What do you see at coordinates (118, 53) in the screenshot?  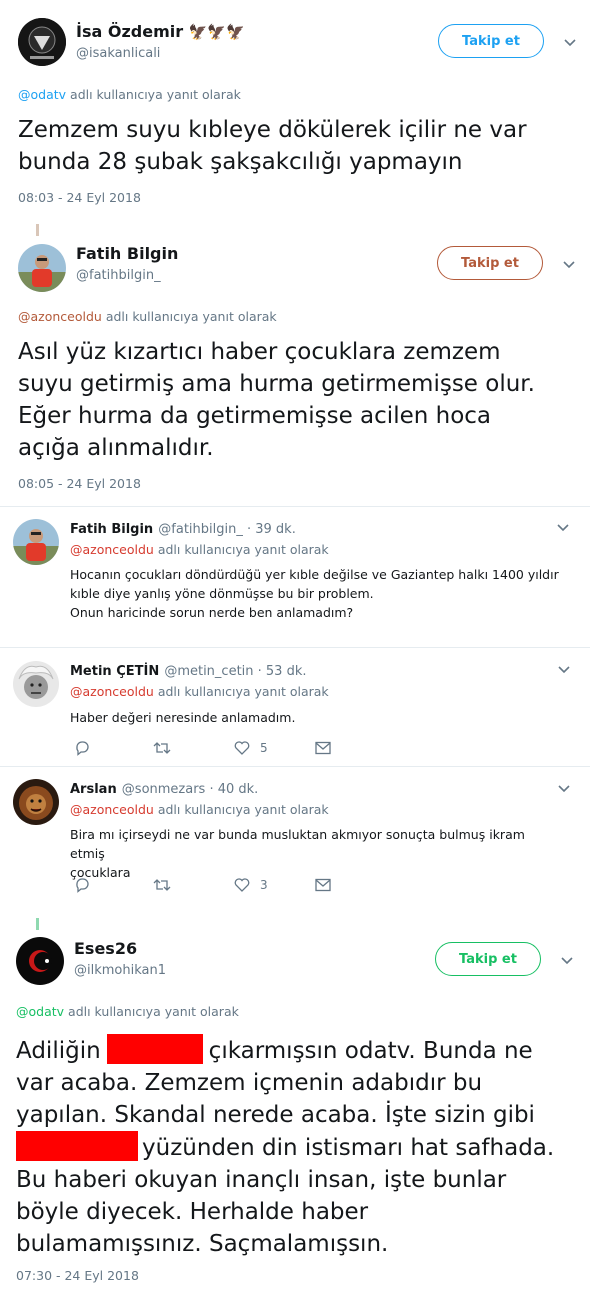 I see `user-handle: @isakanlicali` at bounding box center [118, 53].